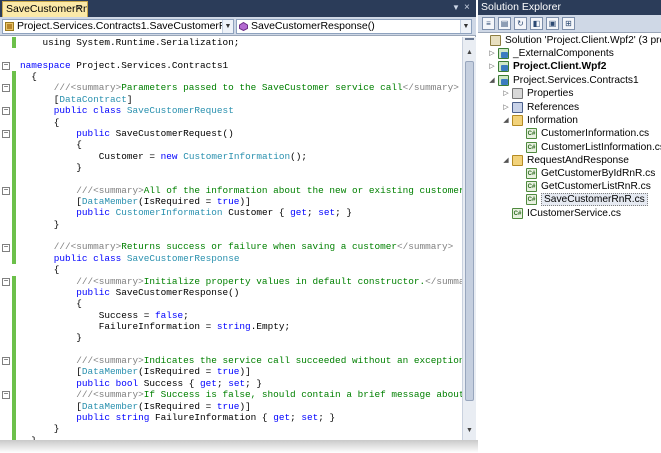 This screenshot has width=661, height=453. What do you see at coordinates (469, 8) in the screenshot?
I see `close-window-icon: ×` at bounding box center [469, 8].